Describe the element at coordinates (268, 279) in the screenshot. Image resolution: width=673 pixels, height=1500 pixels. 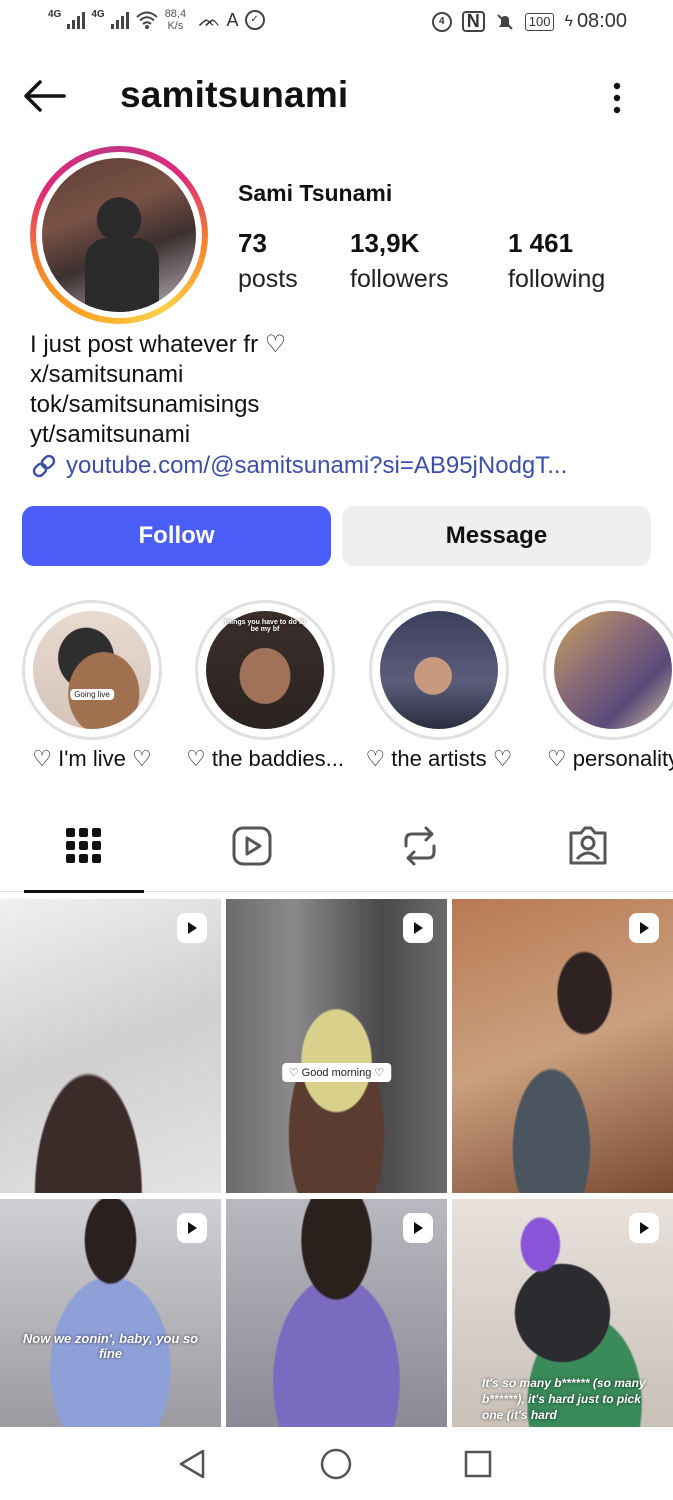
I see `posts-label: posts` at that location.